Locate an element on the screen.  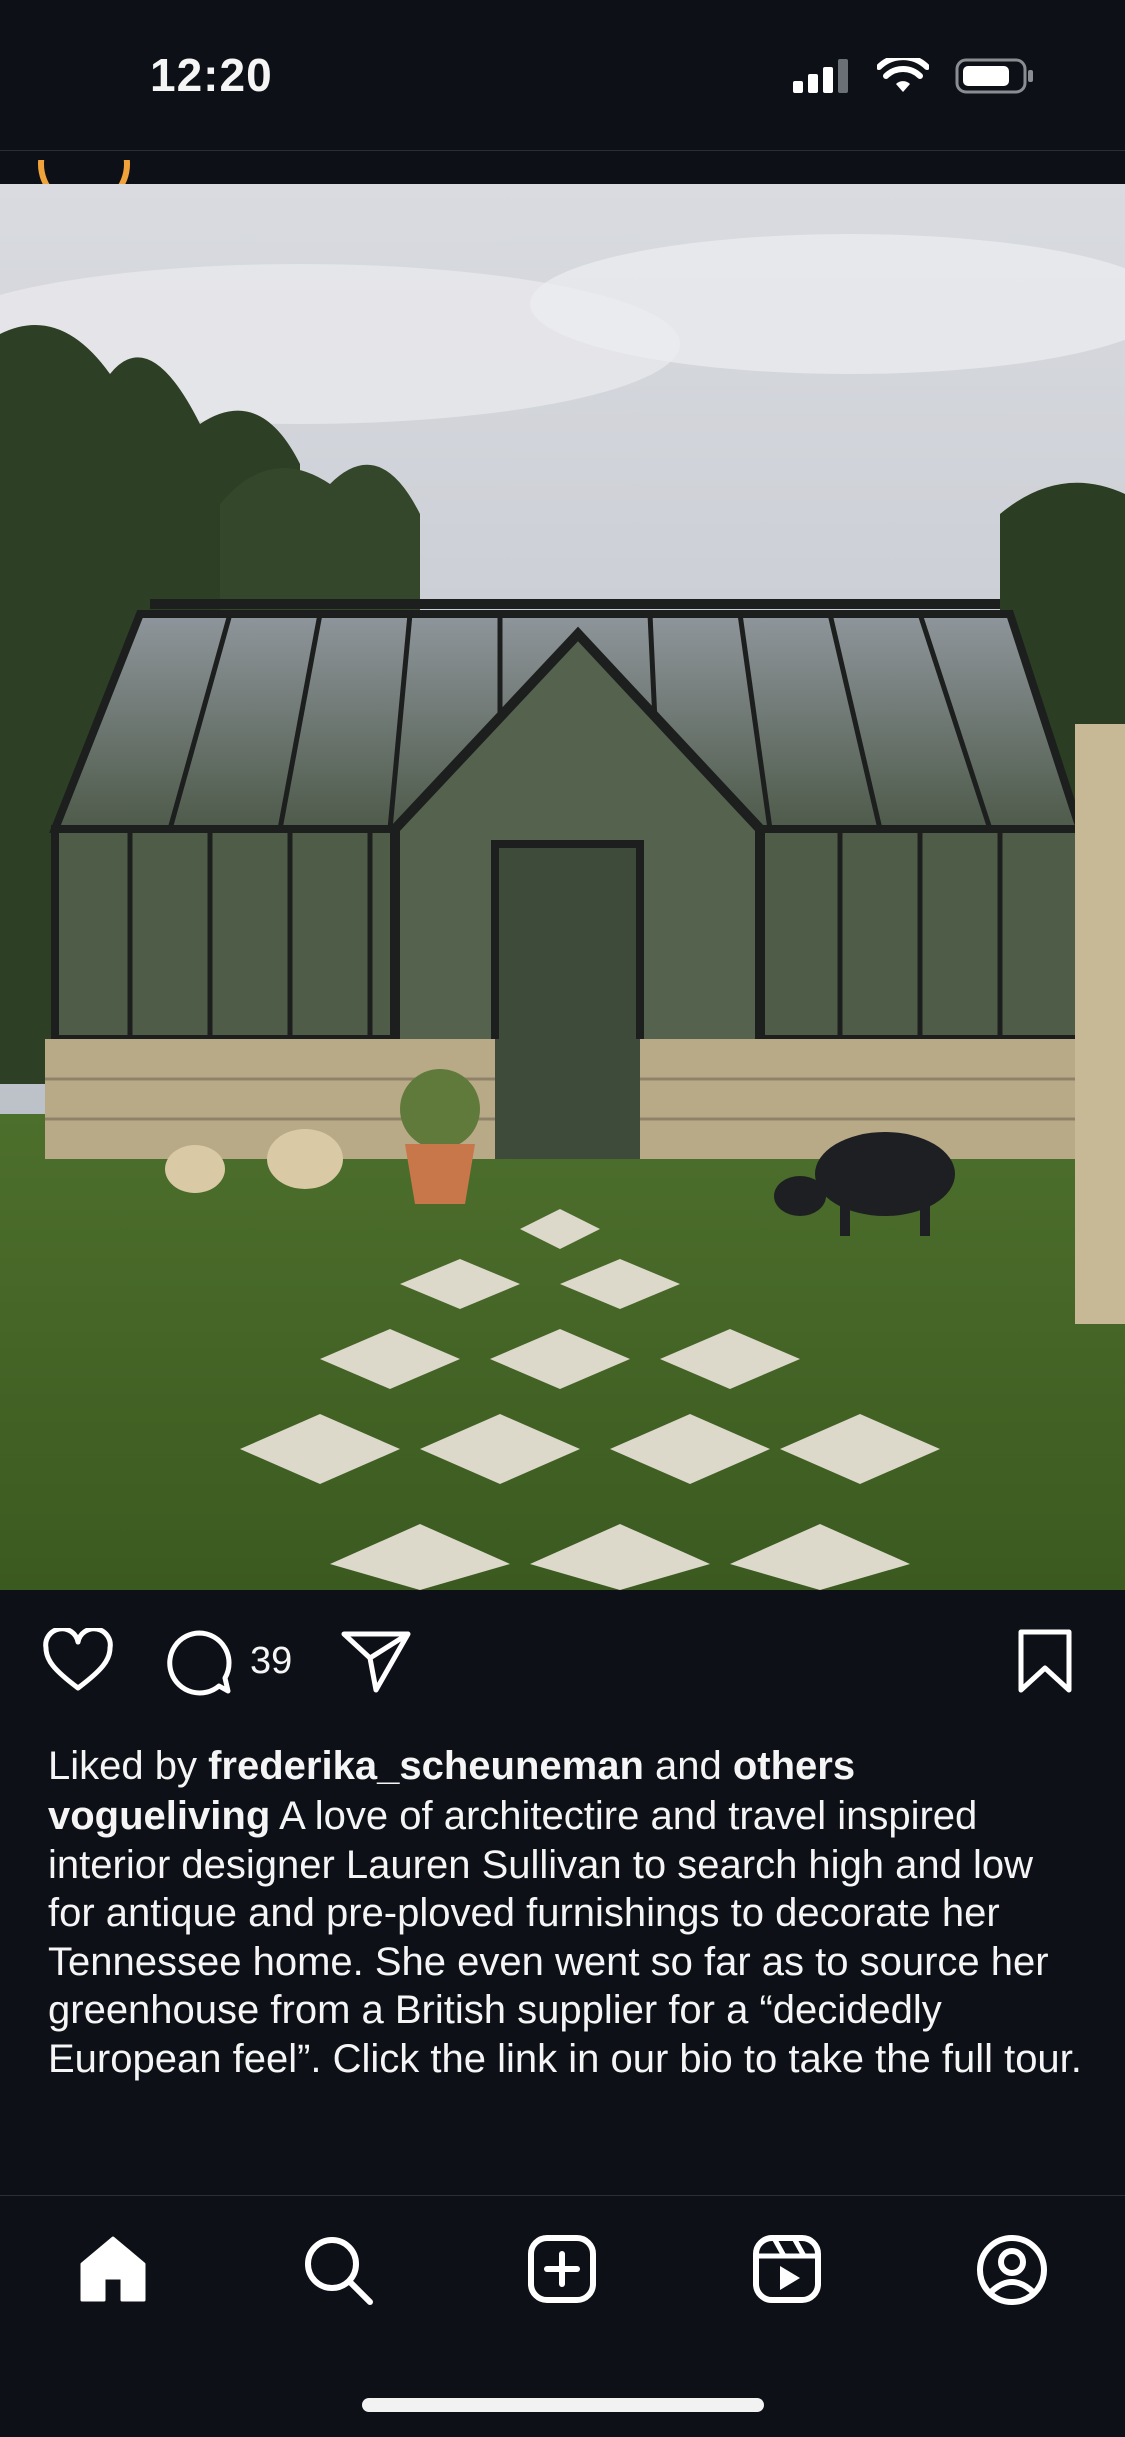
signal-icon is located at coordinates (820, 76).